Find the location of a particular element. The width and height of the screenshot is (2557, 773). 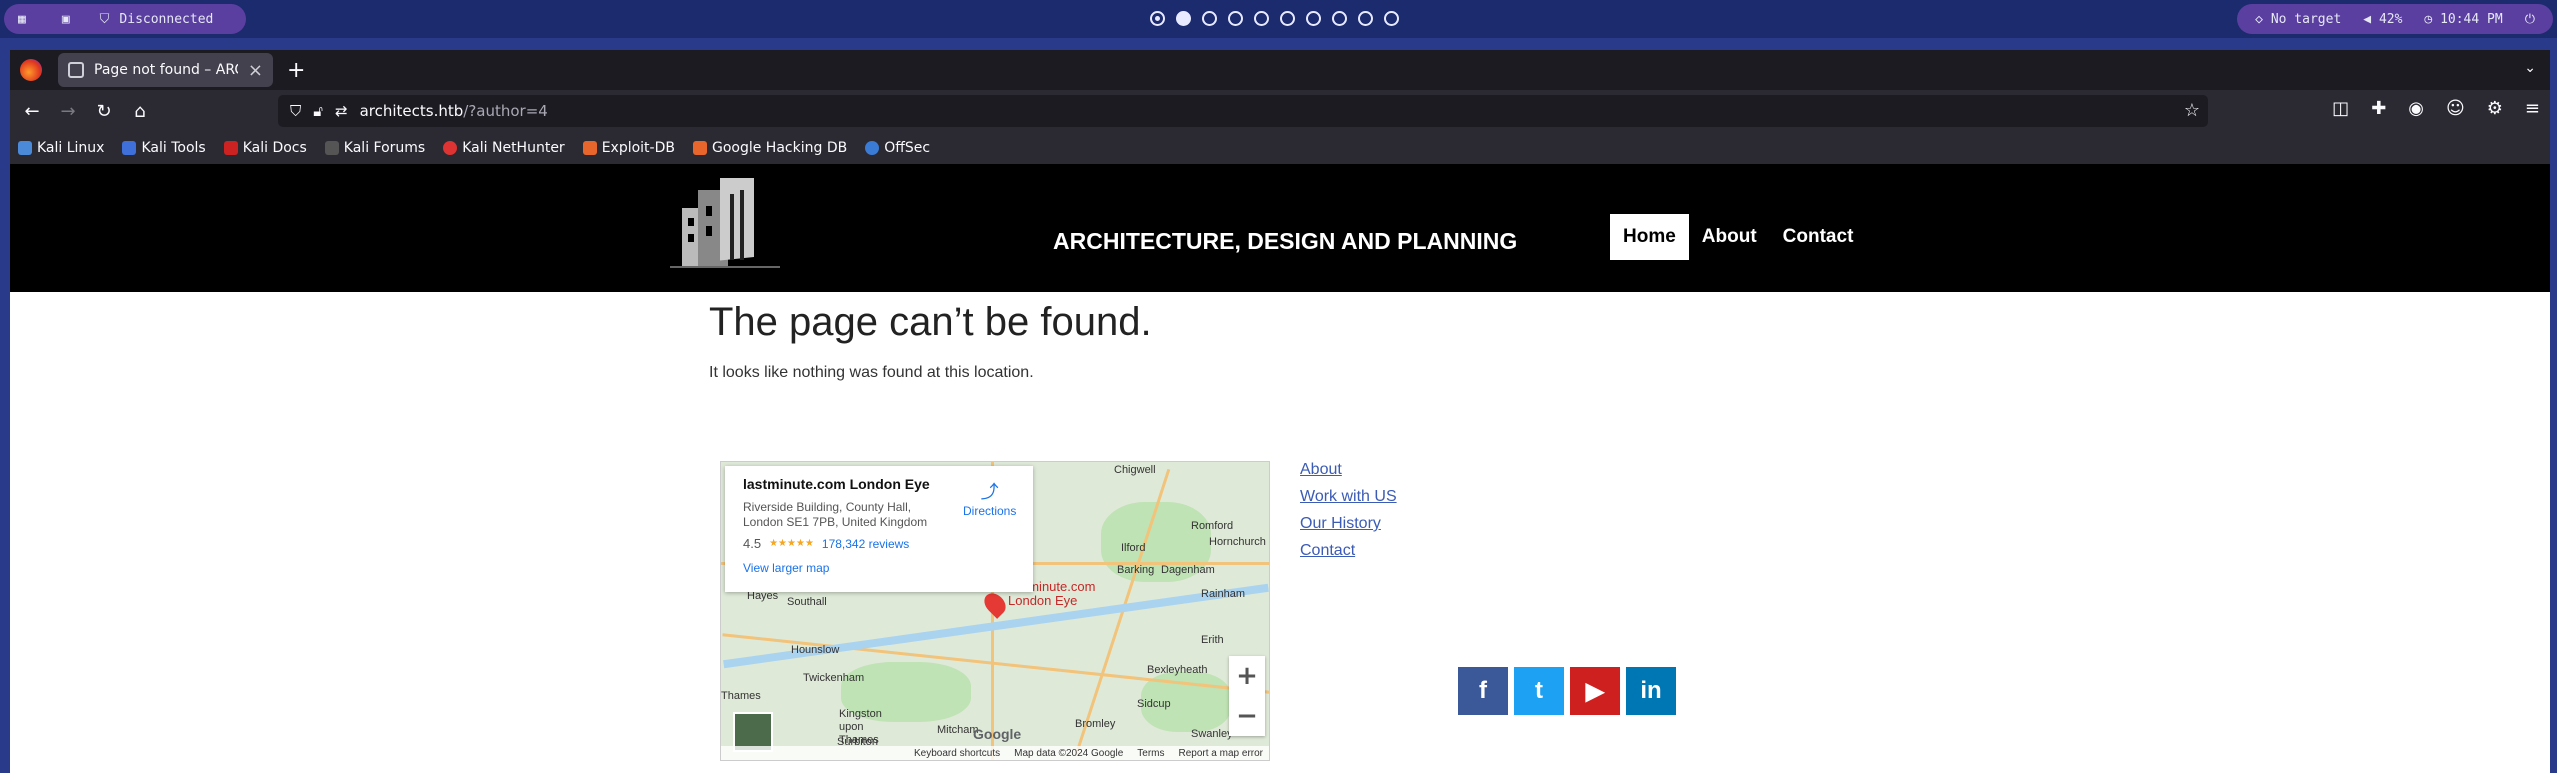

foxyproxy-icon: ◉ is located at coordinates (2416, 108).